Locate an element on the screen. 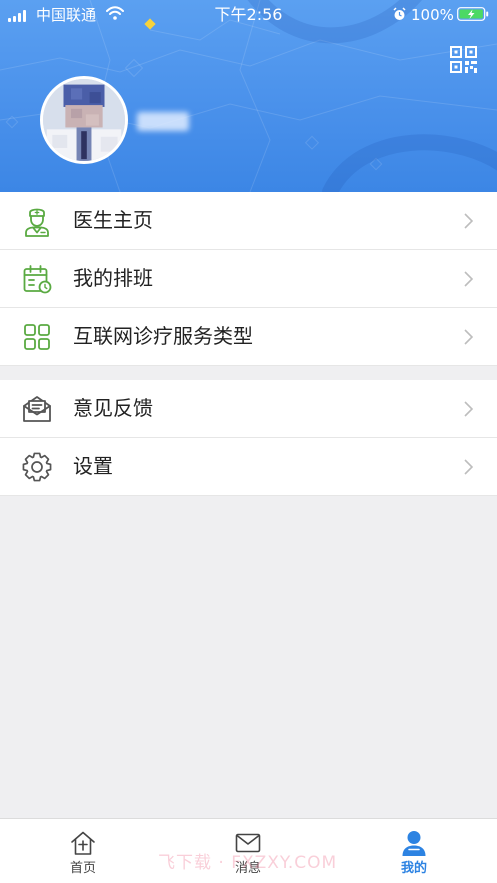  tab-messages: 消息 is located at coordinates (248, 851).